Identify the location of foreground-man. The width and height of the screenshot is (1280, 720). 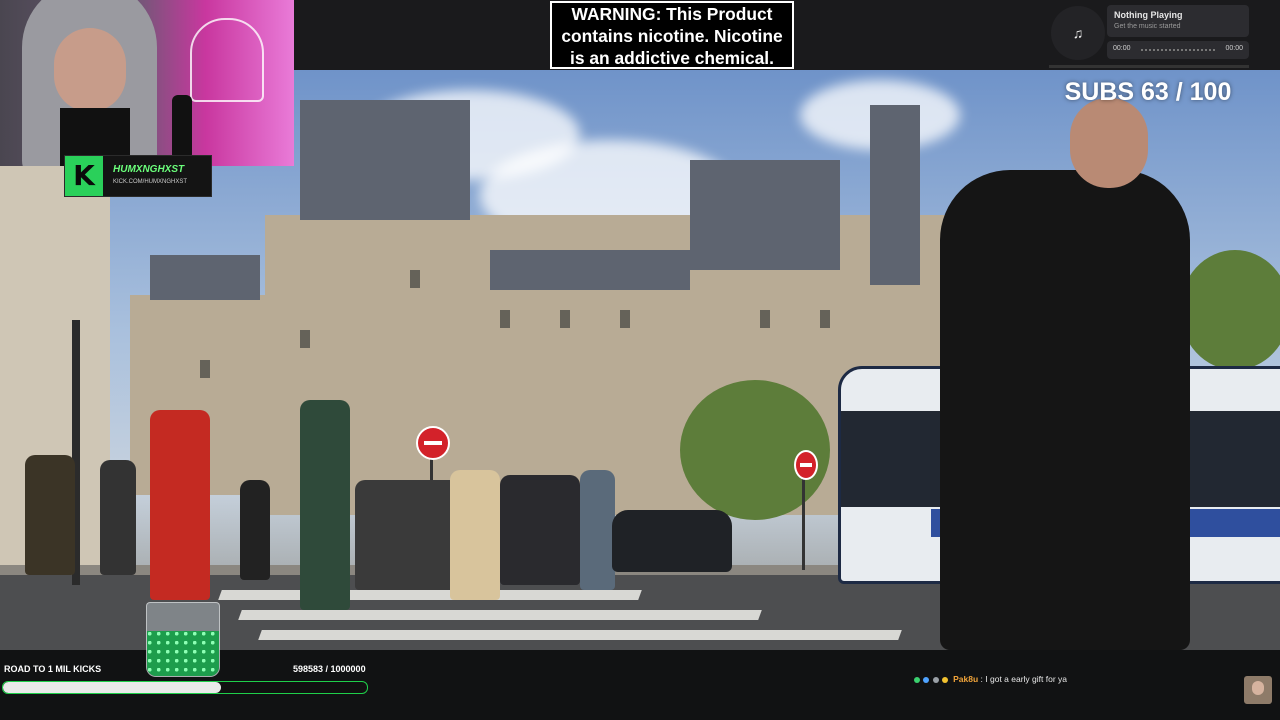
(1065, 410).